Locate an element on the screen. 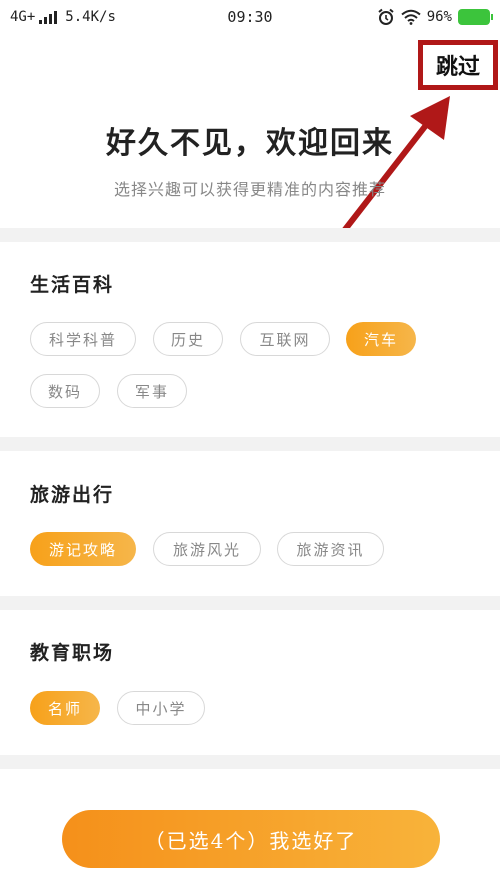 The width and height of the screenshot is (500, 888). interest-chip-selected: 游记攻略 is located at coordinates (83, 549).